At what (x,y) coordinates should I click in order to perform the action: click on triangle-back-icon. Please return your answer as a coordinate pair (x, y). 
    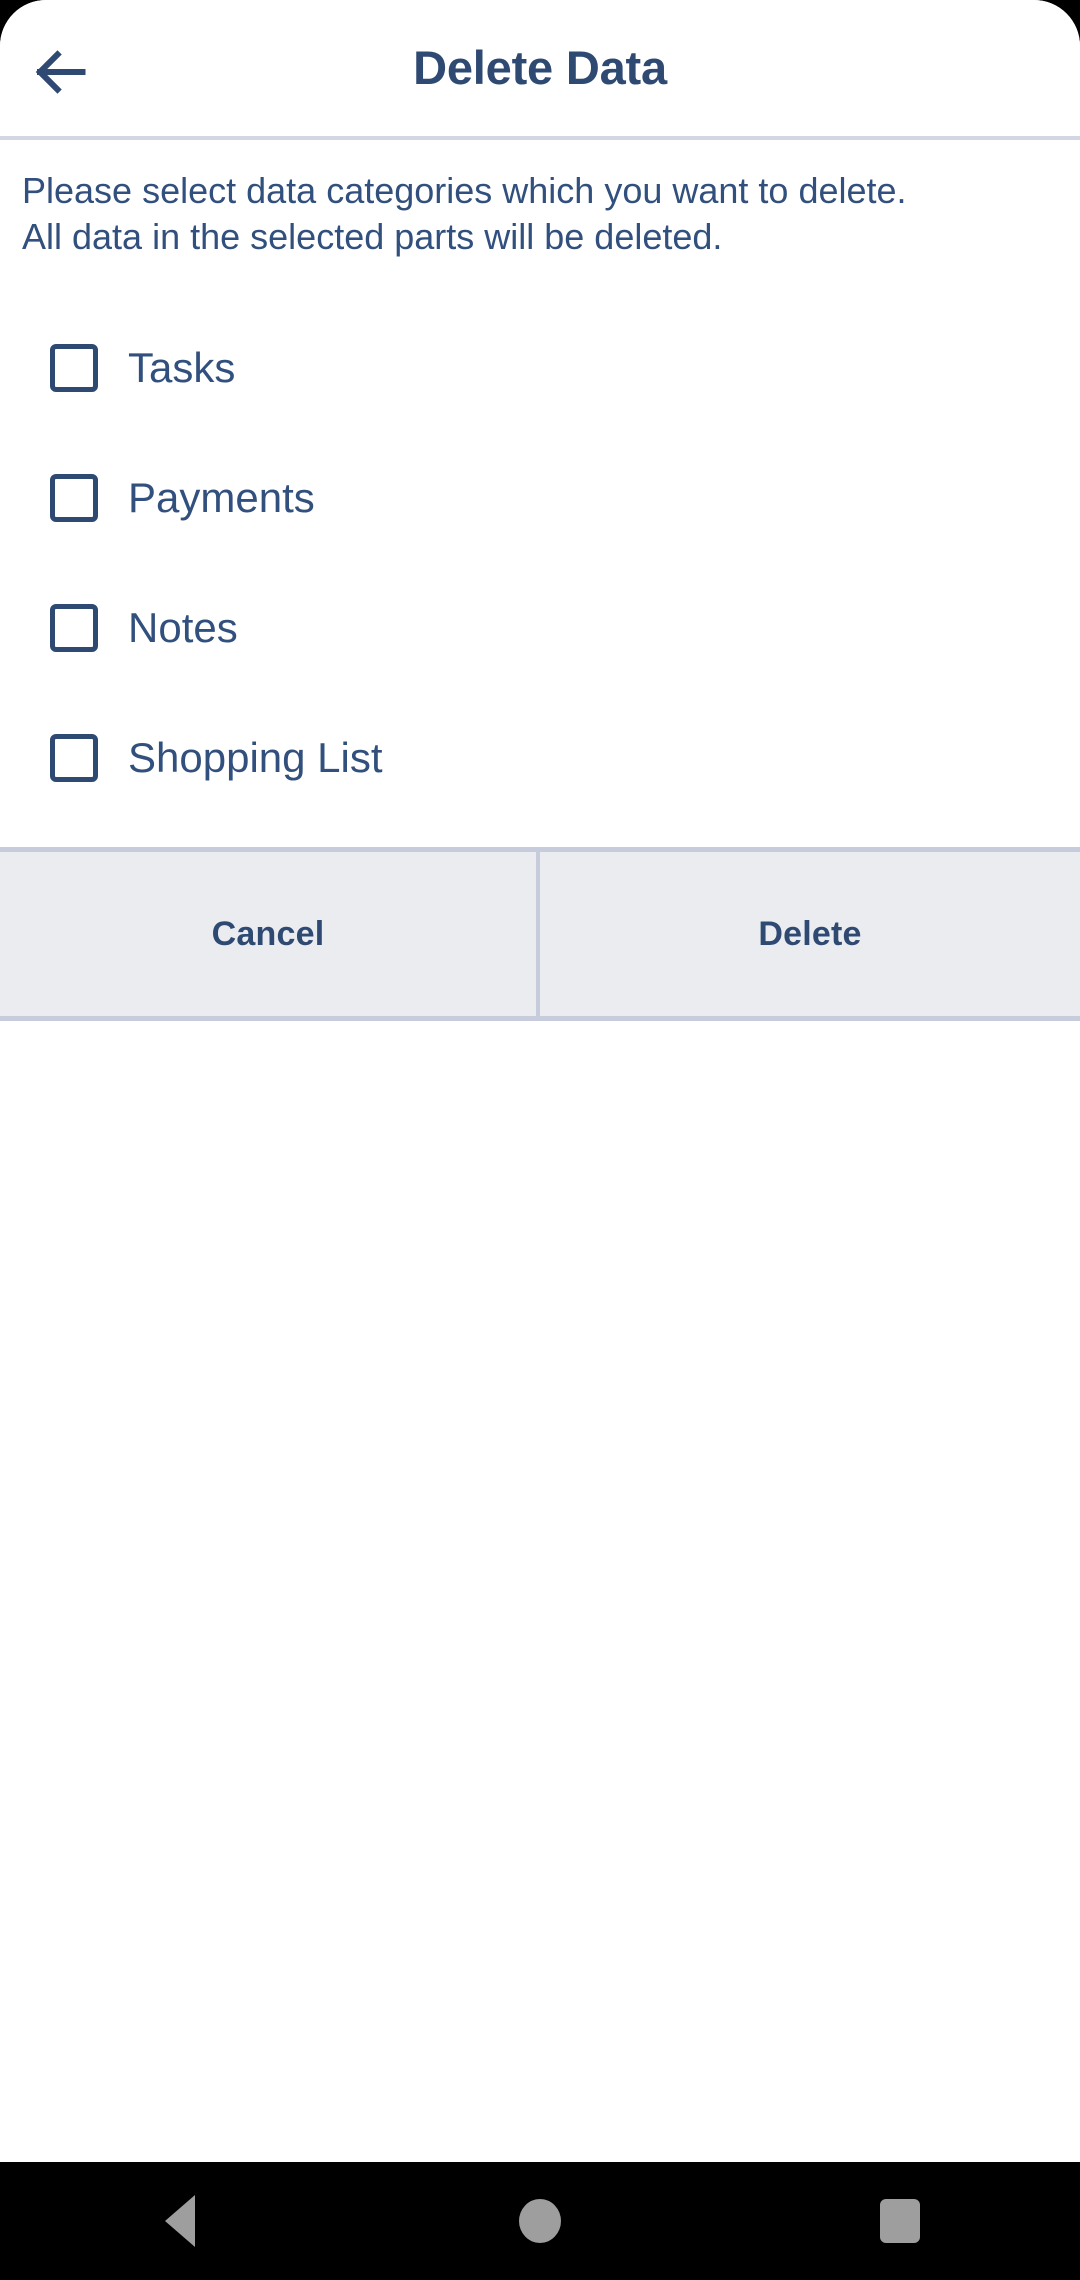
    Looking at the image, I should click on (180, 2221).